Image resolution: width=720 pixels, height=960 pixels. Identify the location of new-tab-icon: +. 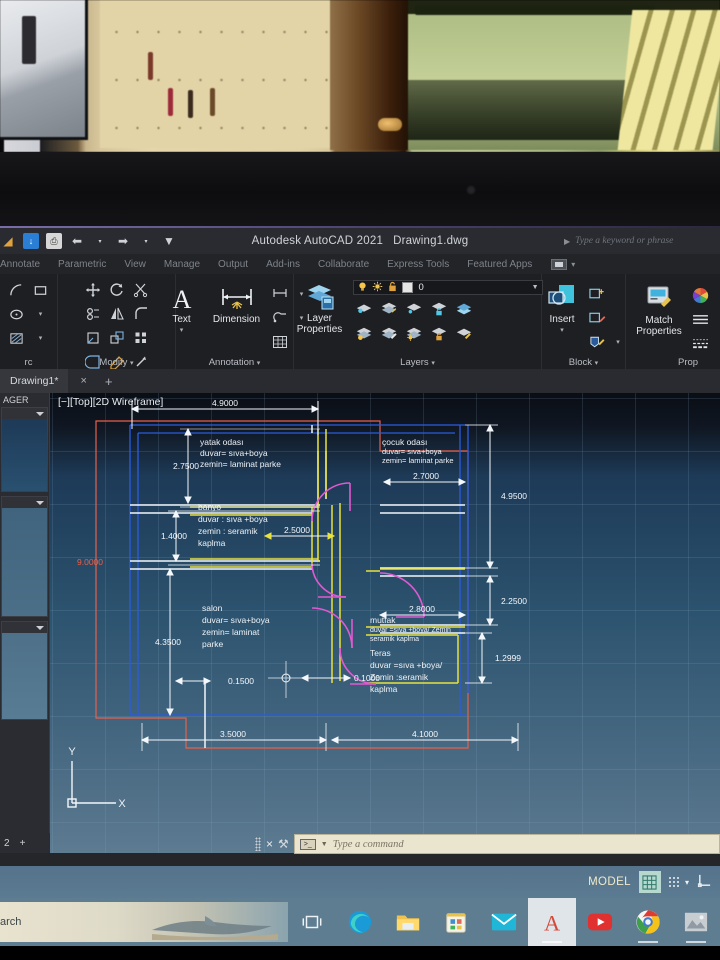
(109, 381).